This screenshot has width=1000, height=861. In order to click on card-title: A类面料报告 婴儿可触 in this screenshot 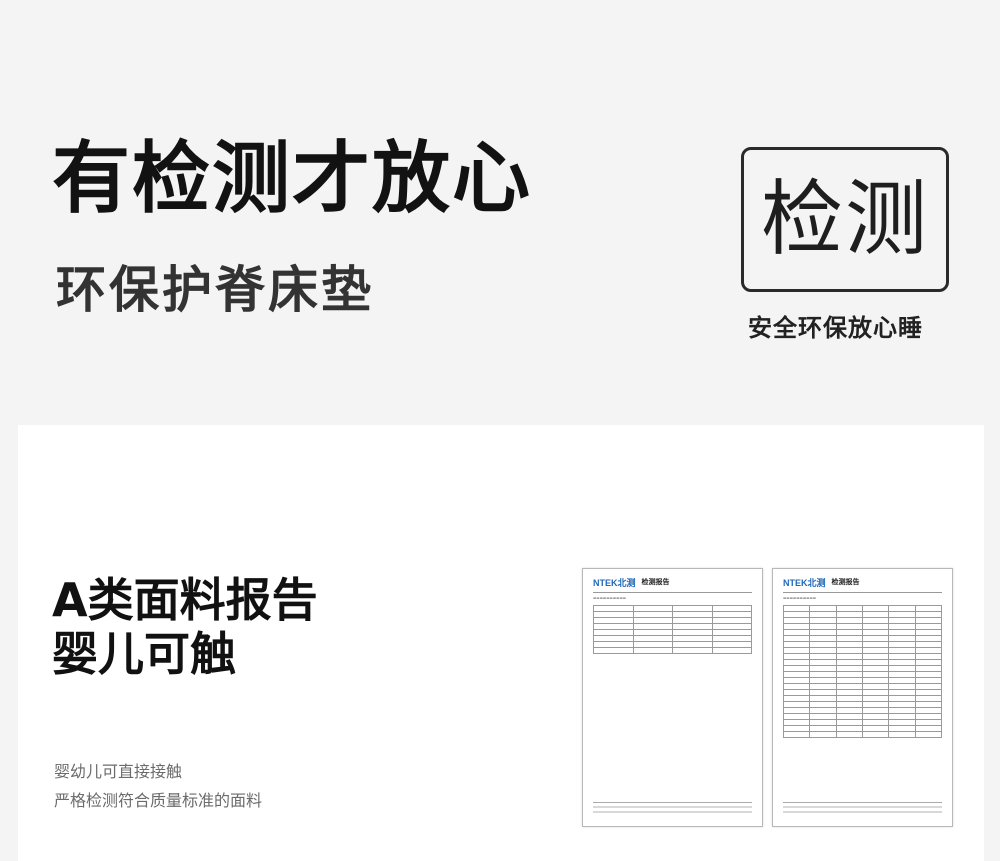, I will do `click(185, 627)`.